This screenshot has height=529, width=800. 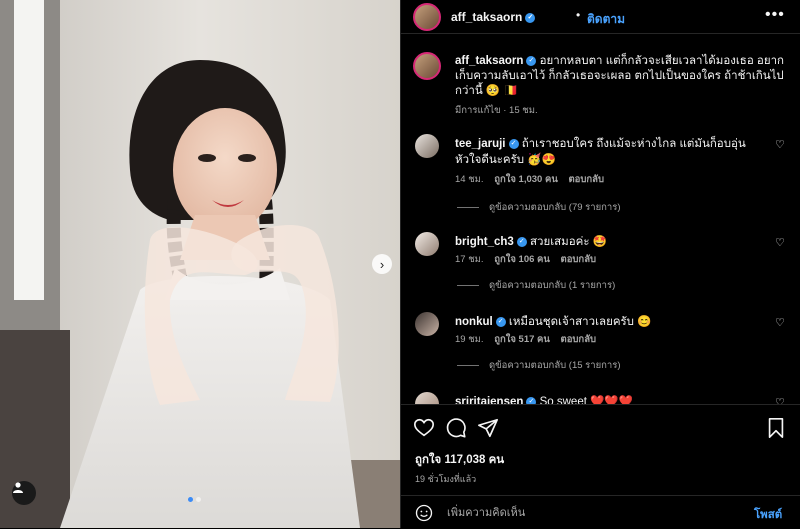 I want to click on carousel-indicator, so click(x=194, y=499).